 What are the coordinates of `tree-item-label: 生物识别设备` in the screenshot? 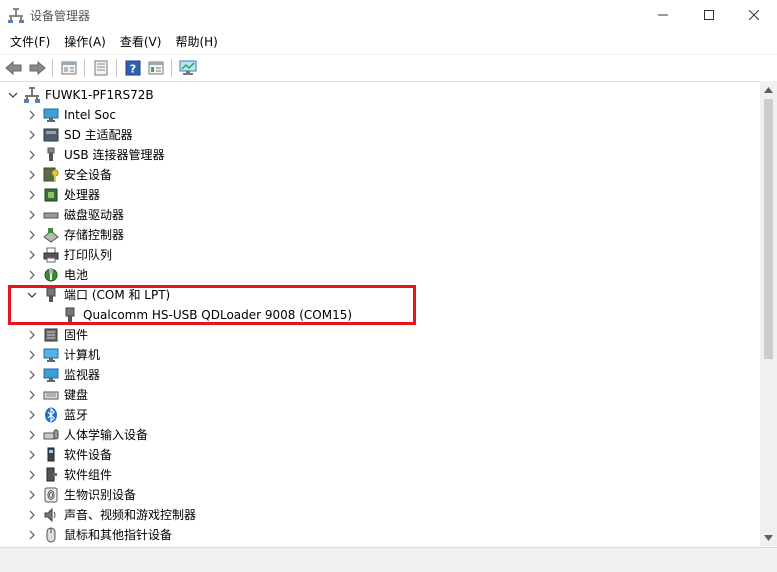 It's located at (100, 495).